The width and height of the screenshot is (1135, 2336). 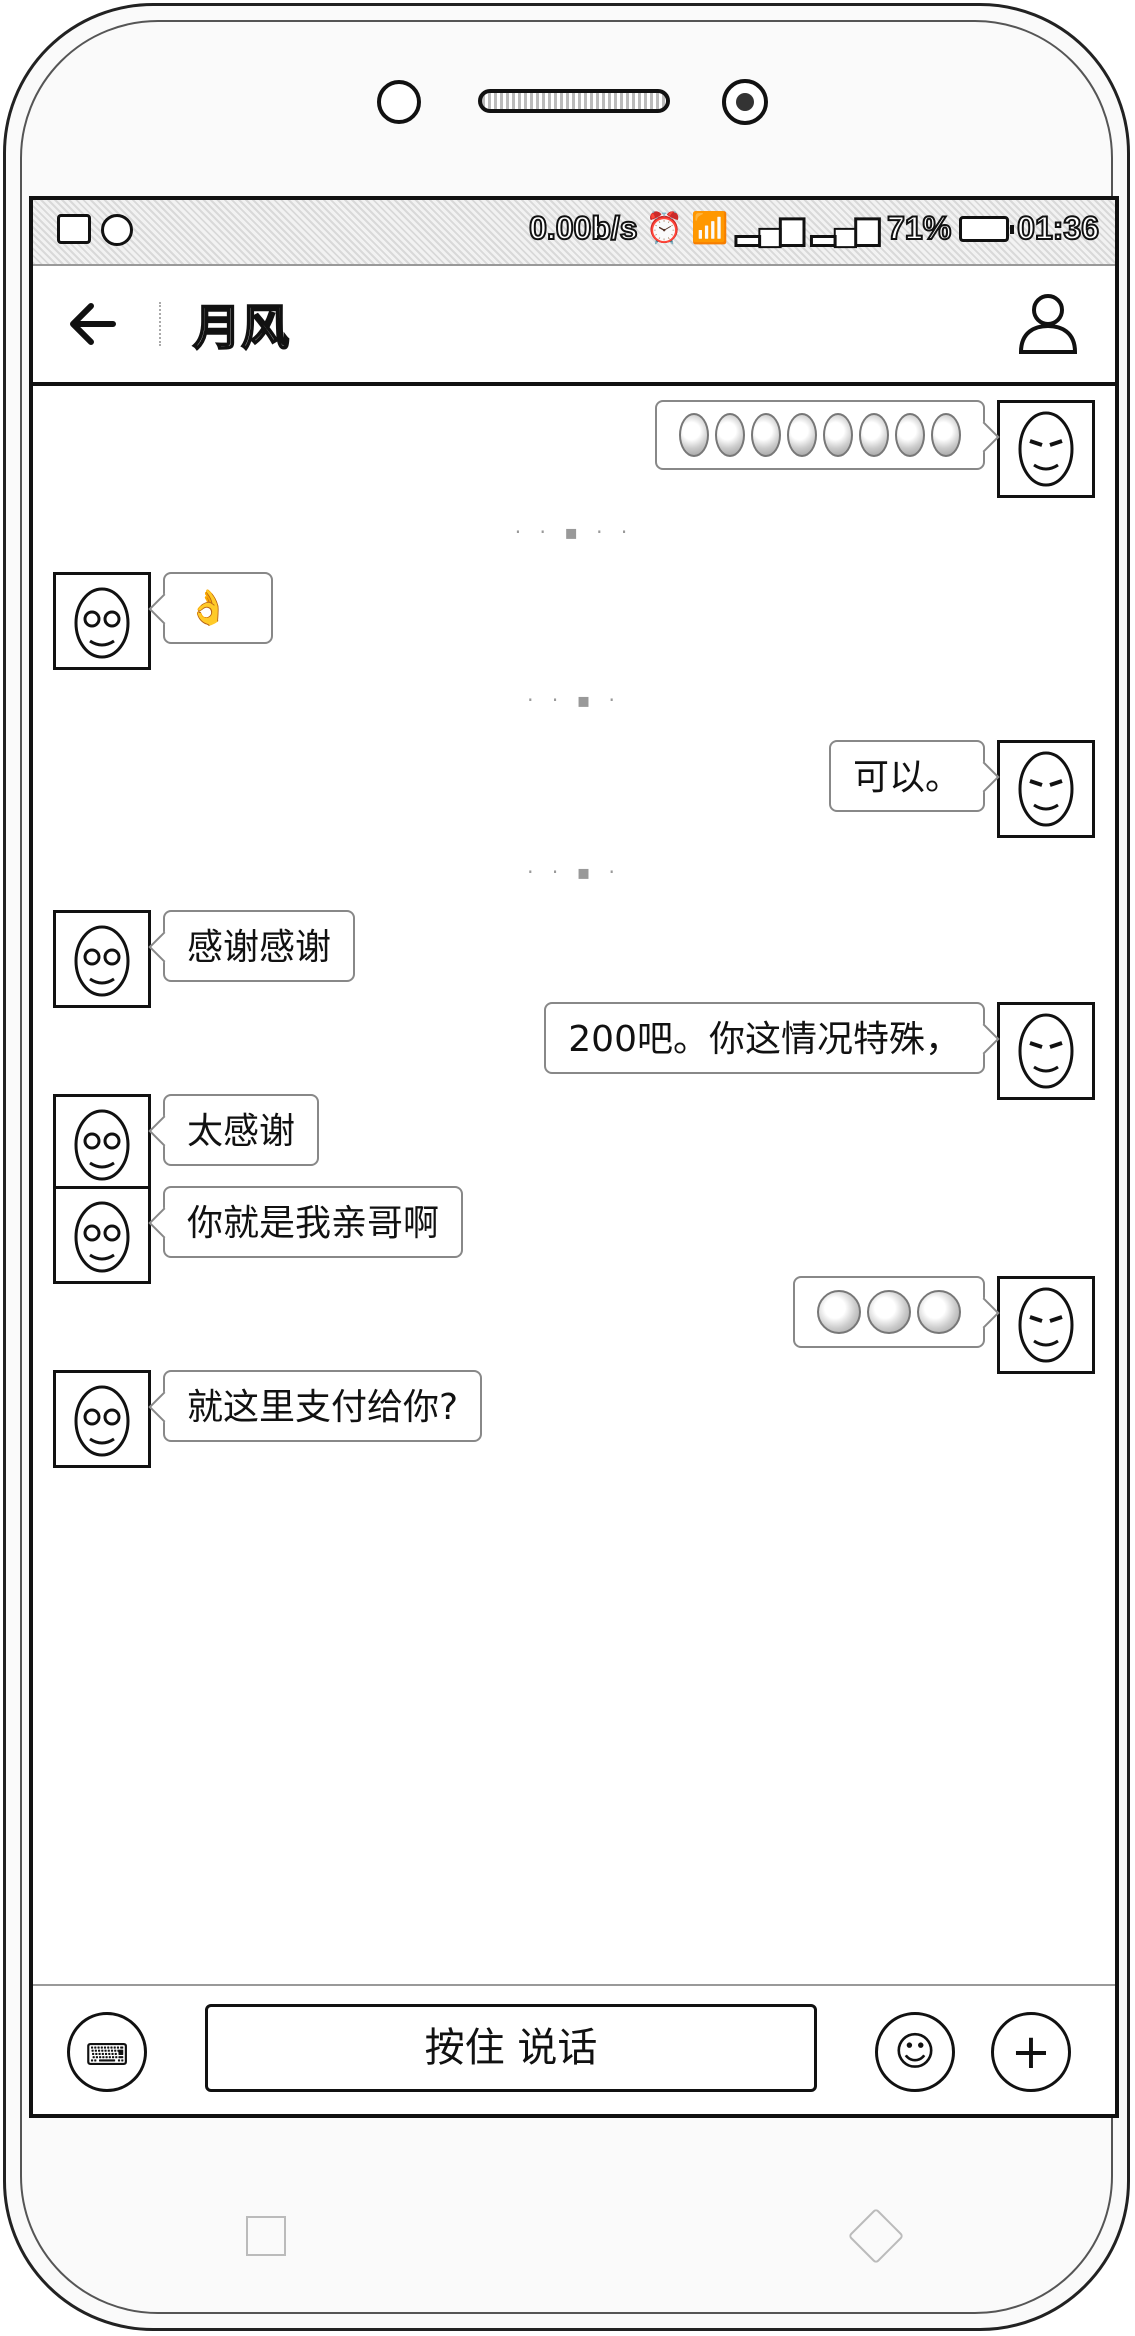 I want to click on timestamp: · · ▪ · ·, so click(x=574, y=532).